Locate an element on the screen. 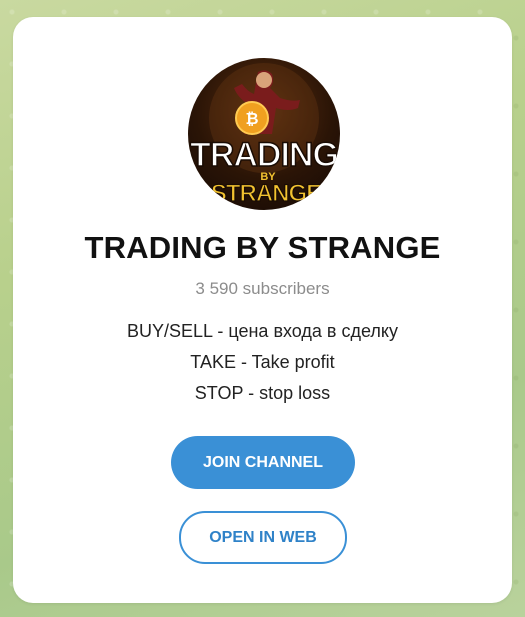  avatar-text-strange: STRANGE is located at coordinates (266, 193).